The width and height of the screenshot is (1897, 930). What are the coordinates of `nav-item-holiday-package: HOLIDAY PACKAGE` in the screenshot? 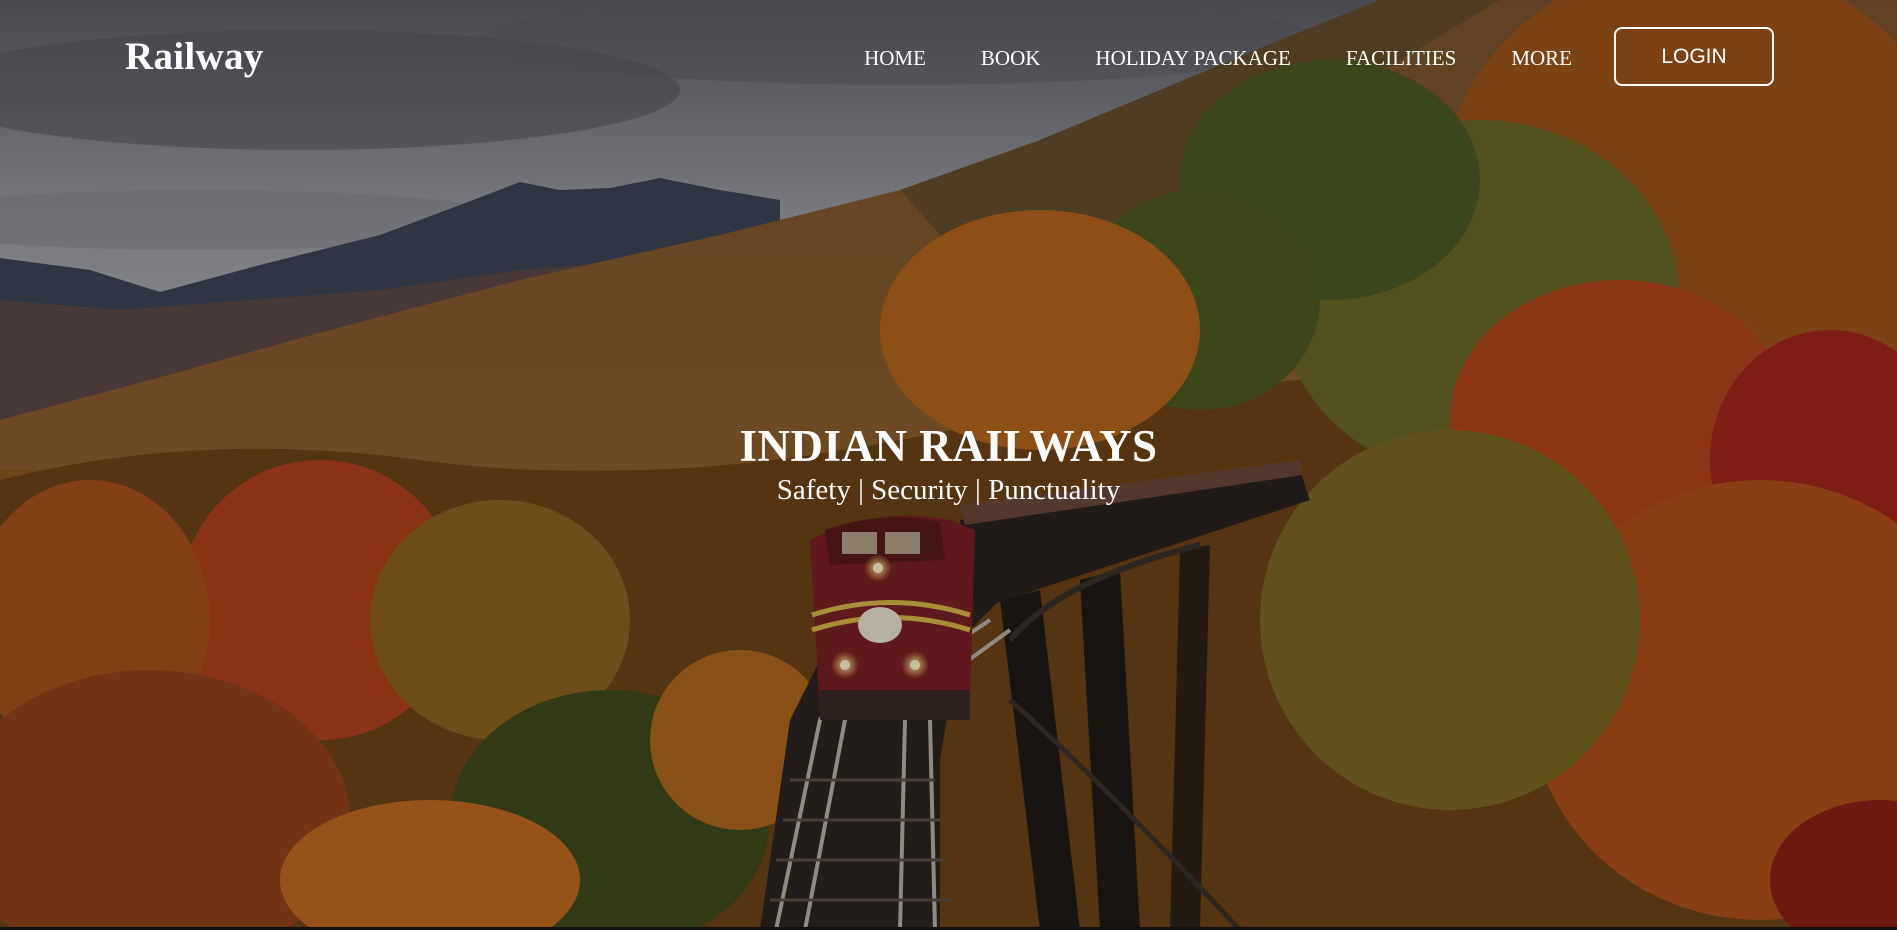 It's located at (1192, 58).